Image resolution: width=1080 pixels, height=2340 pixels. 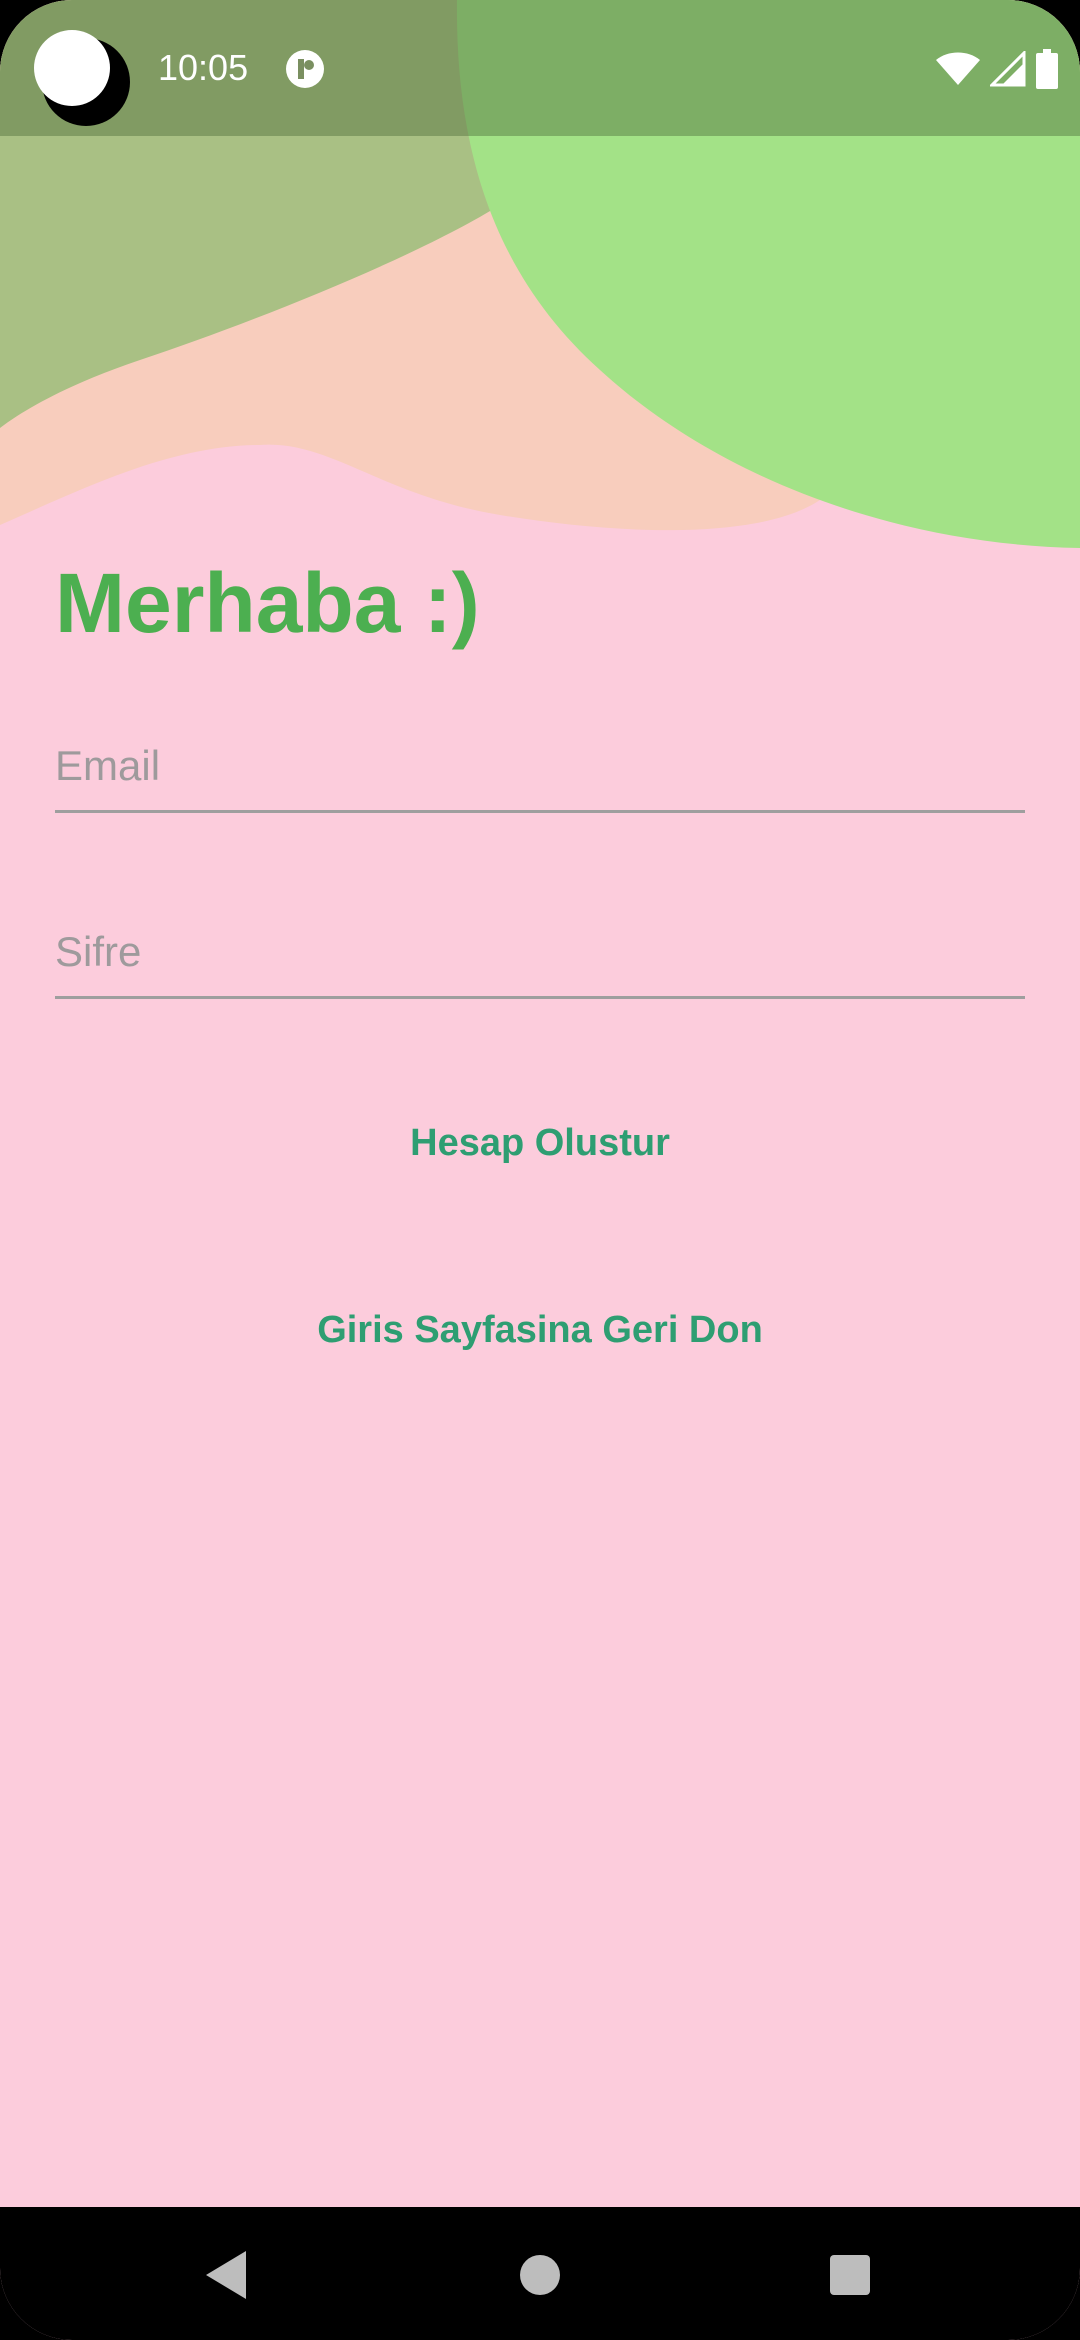 I want to click on wifi-icon, so click(x=958, y=68).